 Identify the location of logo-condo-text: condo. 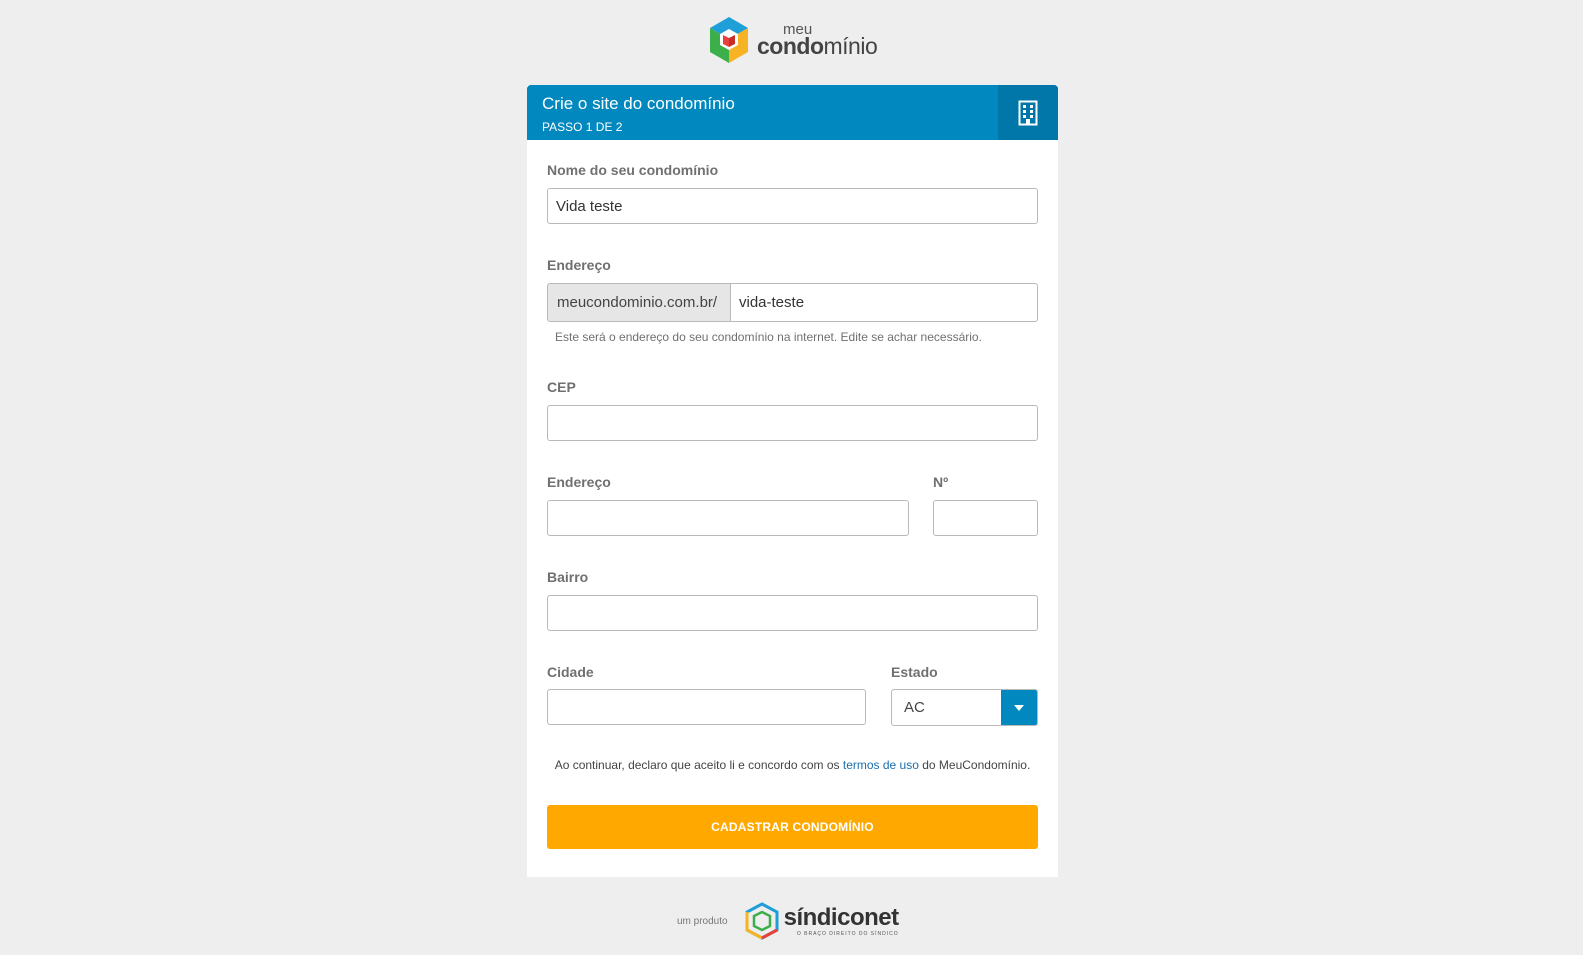
(790, 46).